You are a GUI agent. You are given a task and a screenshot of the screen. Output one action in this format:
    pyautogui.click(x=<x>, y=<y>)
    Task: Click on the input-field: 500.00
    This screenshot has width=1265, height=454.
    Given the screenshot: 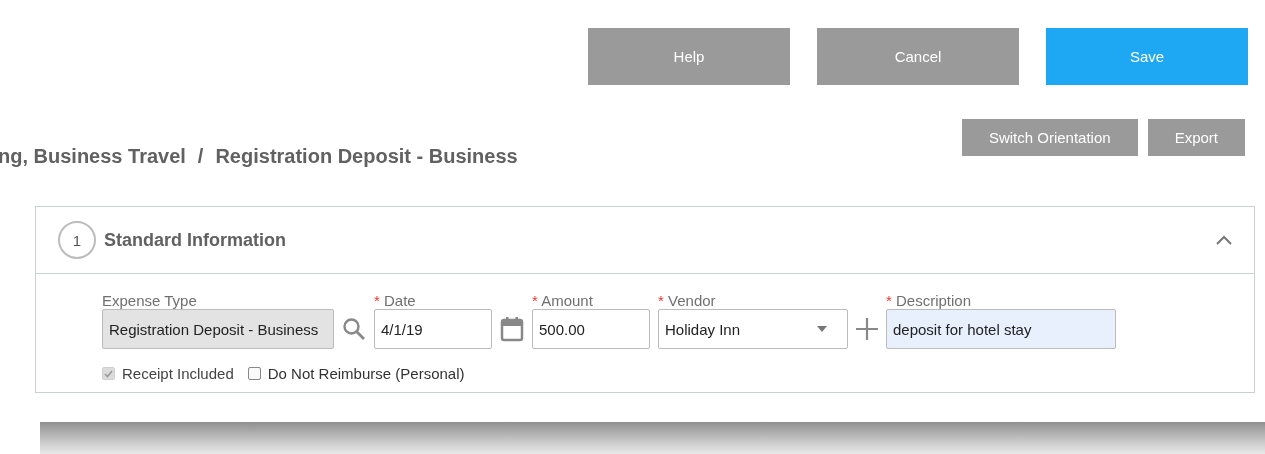 What is the action you would take?
    pyautogui.click(x=591, y=329)
    